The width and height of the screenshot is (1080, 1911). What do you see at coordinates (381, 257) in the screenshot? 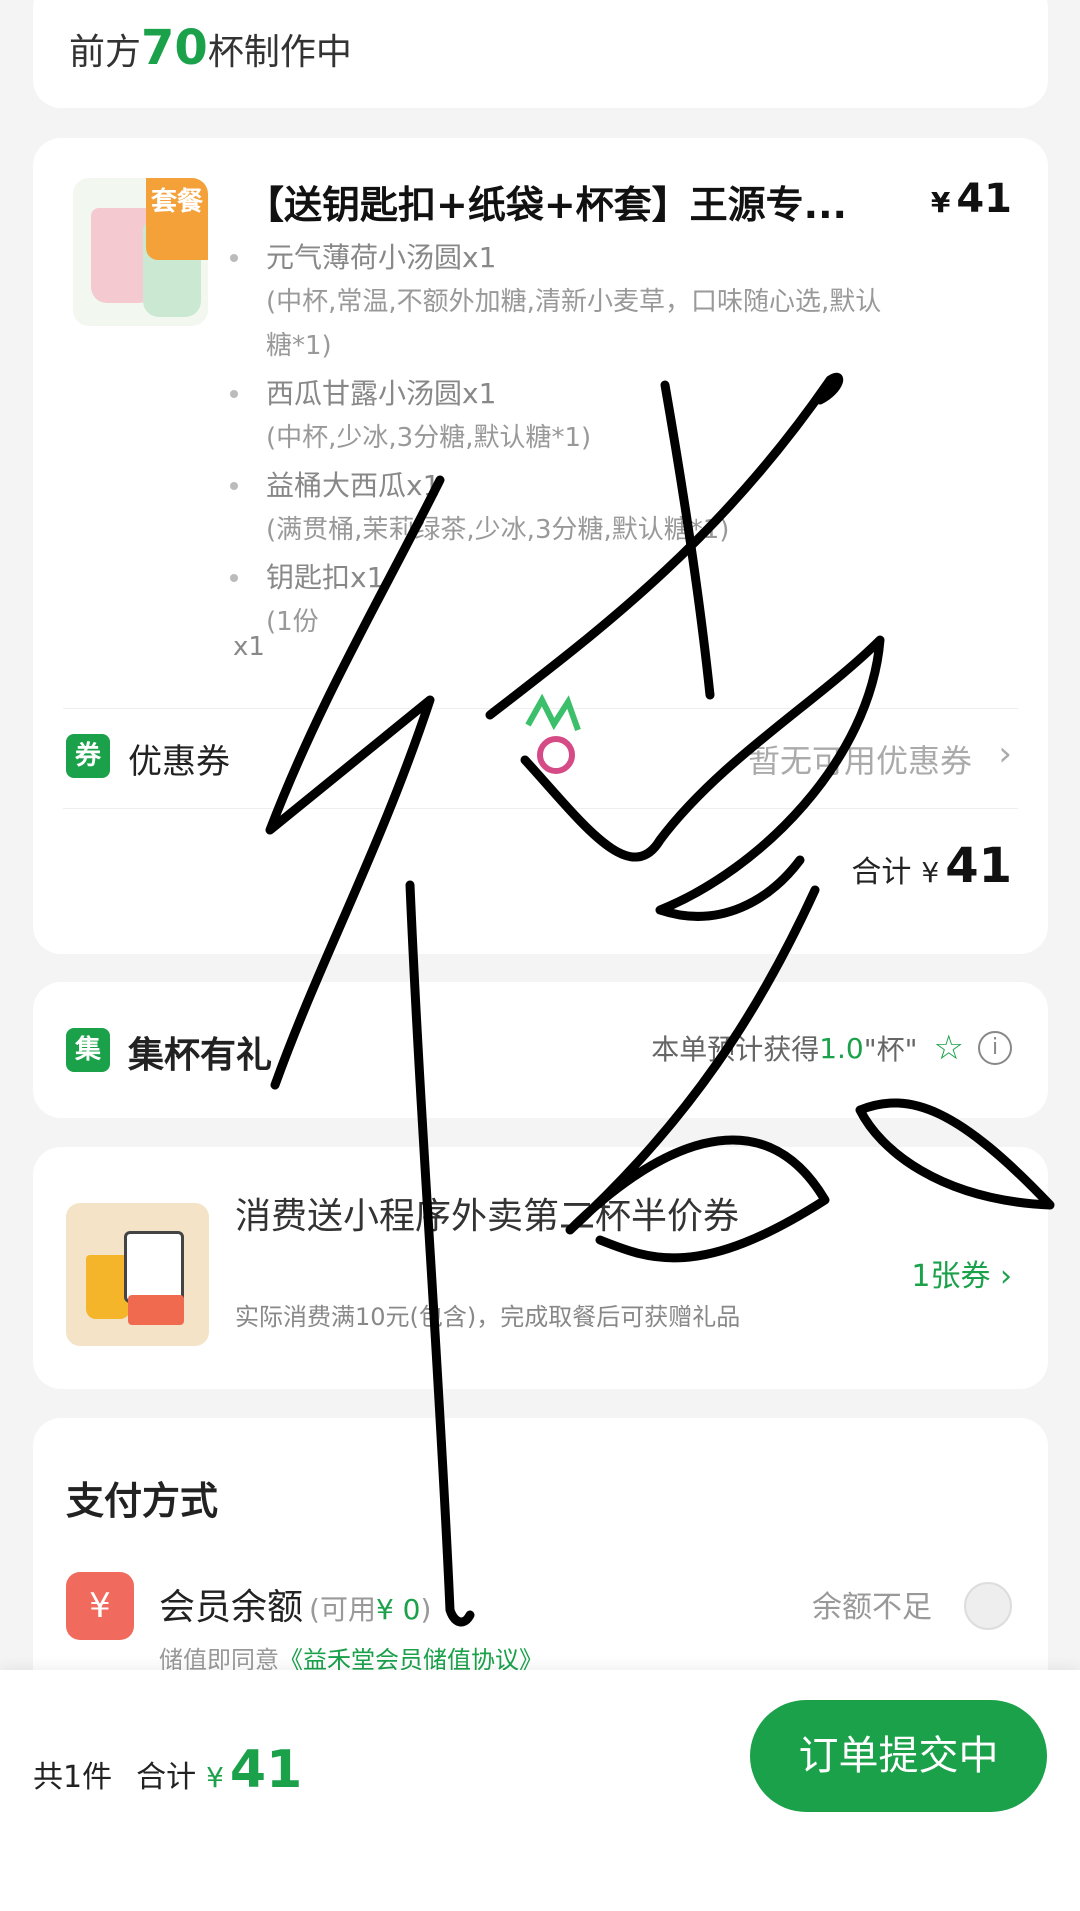
I see `item-name: 元气薄荷小汤圆x1` at bounding box center [381, 257].